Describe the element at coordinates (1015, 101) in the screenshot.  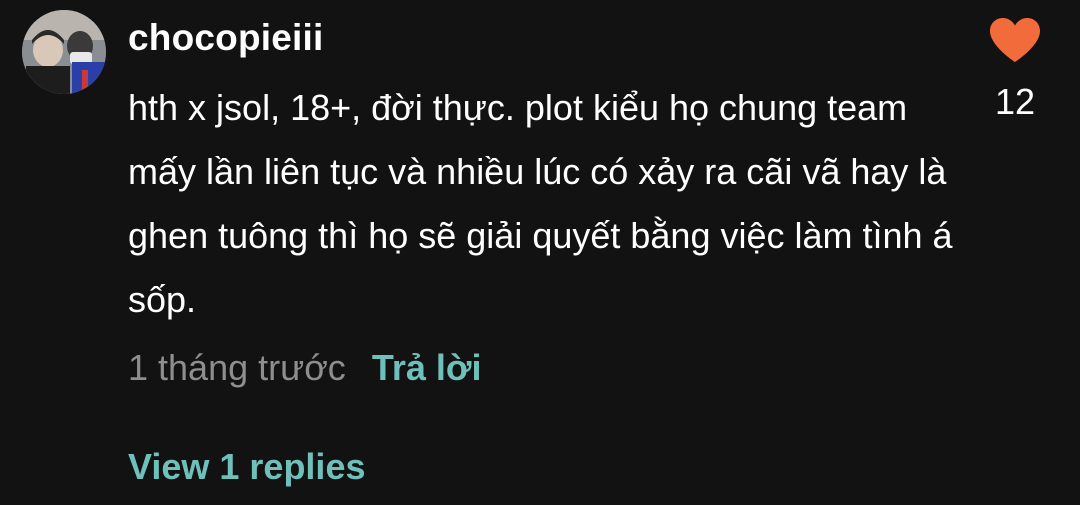
I see `like-count: 12` at that location.